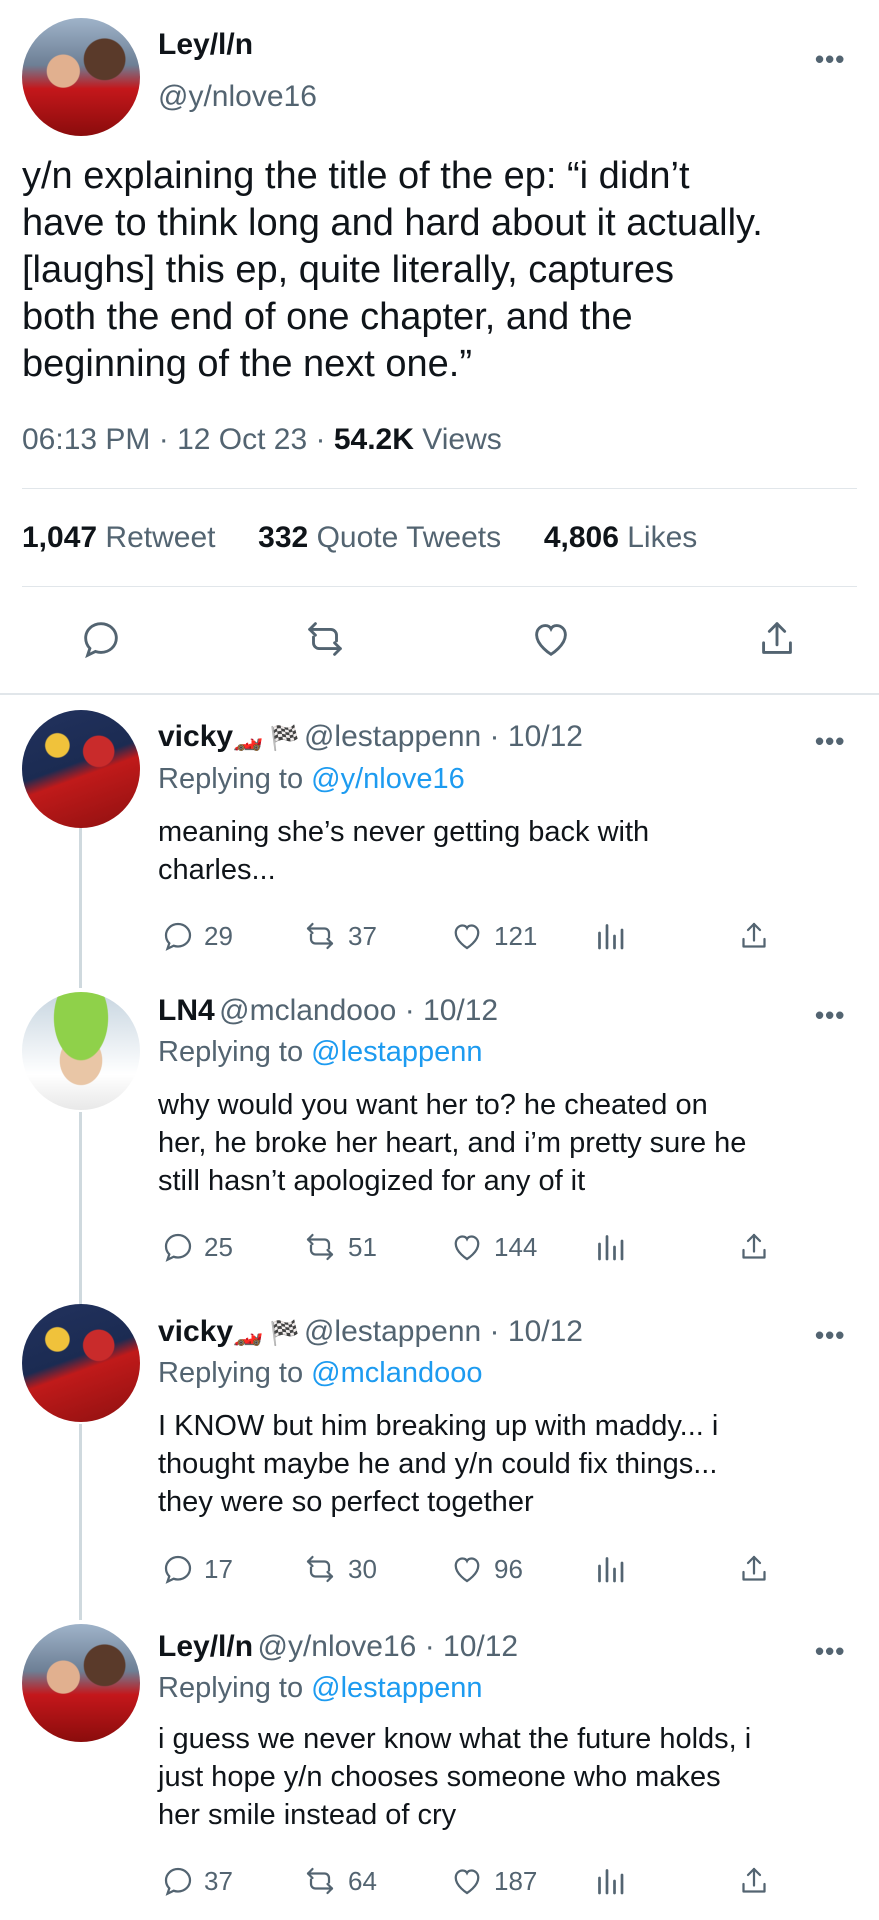 The height and width of the screenshot is (1920, 879). Describe the element at coordinates (338, 1881) in the screenshot. I see `retweet-button: 64` at that location.